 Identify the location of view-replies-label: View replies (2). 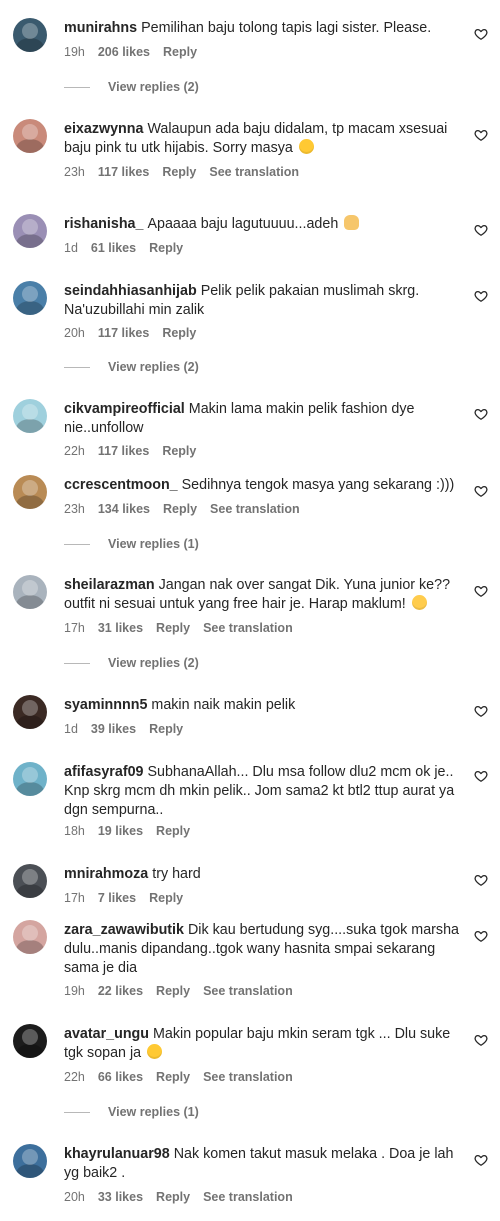
(153, 87).